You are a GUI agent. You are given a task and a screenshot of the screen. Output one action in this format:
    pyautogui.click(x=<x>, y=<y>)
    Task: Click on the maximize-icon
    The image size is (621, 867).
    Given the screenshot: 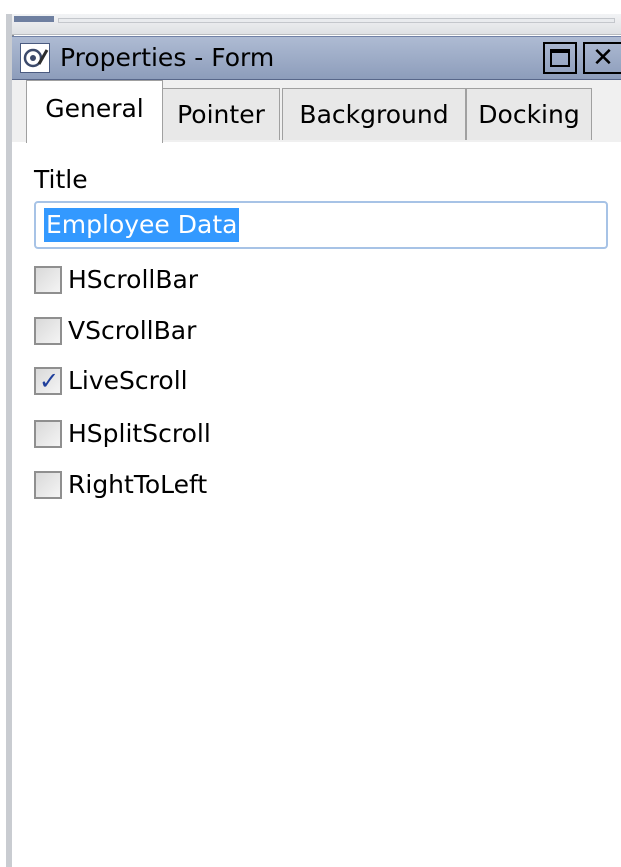 What is the action you would take?
    pyautogui.click(x=560, y=58)
    